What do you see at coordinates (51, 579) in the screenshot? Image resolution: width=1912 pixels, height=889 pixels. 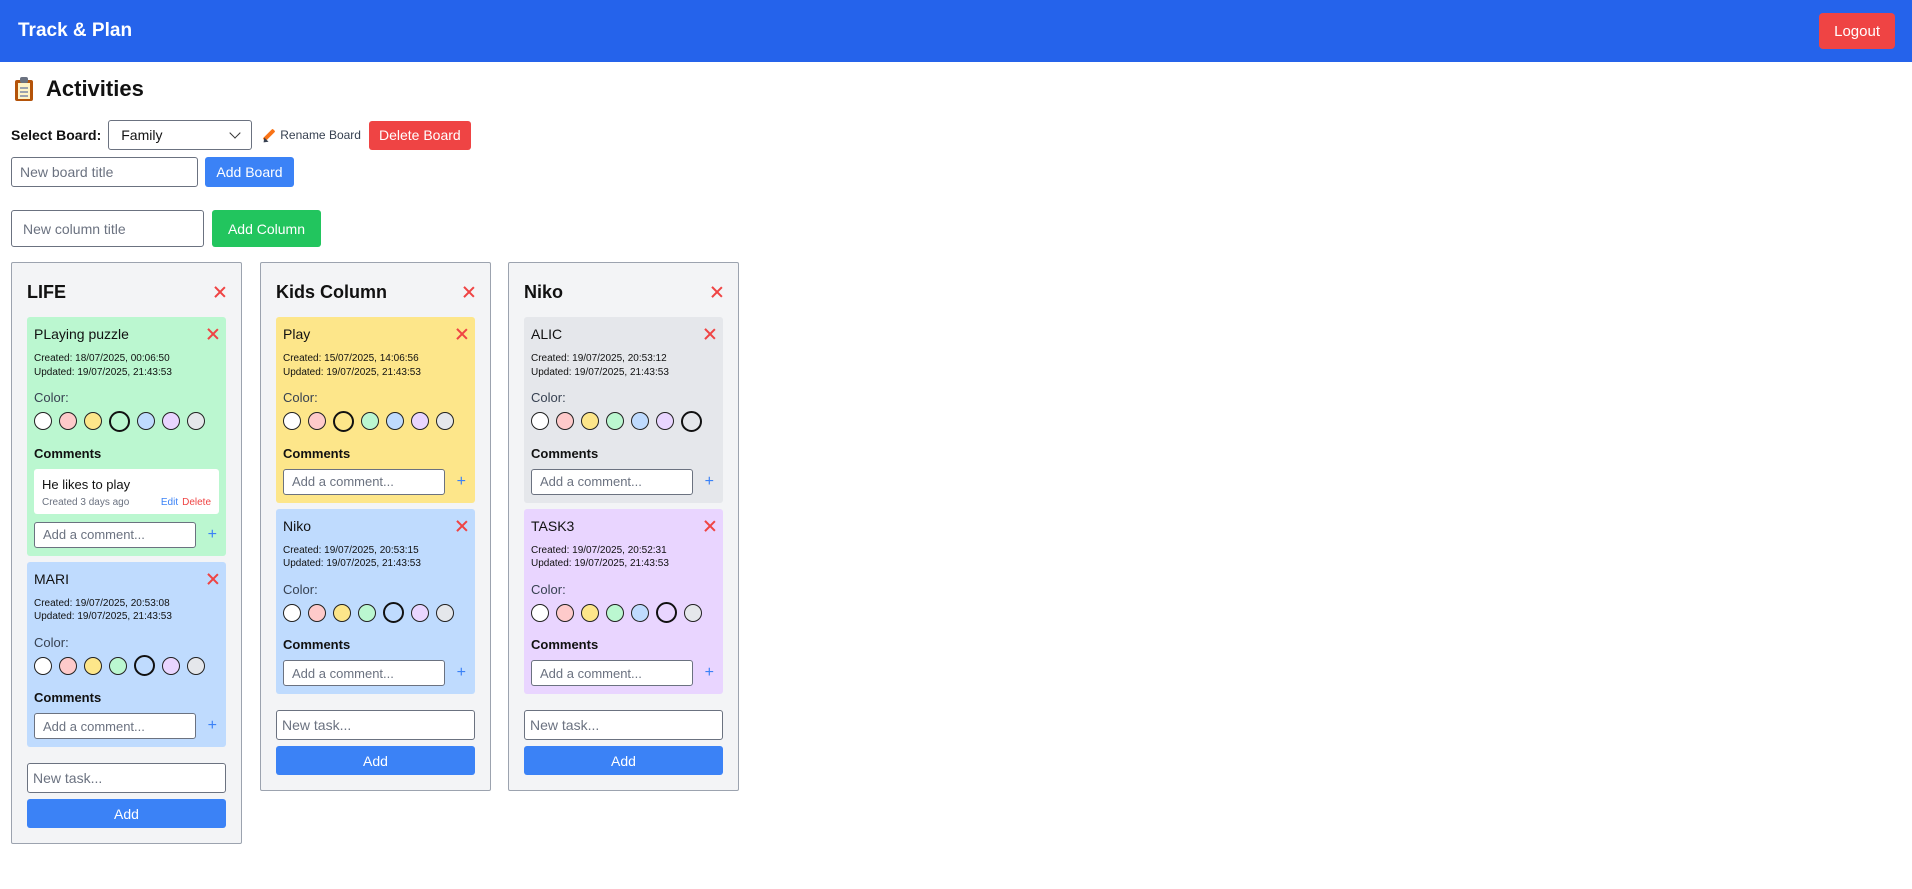 I see `task-title: MARI` at bounding box center [51, 579].